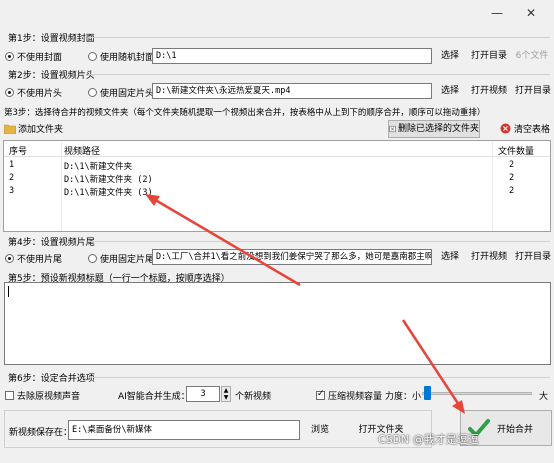 The width and height of the screenshot is (554, 463). Describe the element at coordinates (277, 14) in the screenshot. I see `title-bar` at that location.